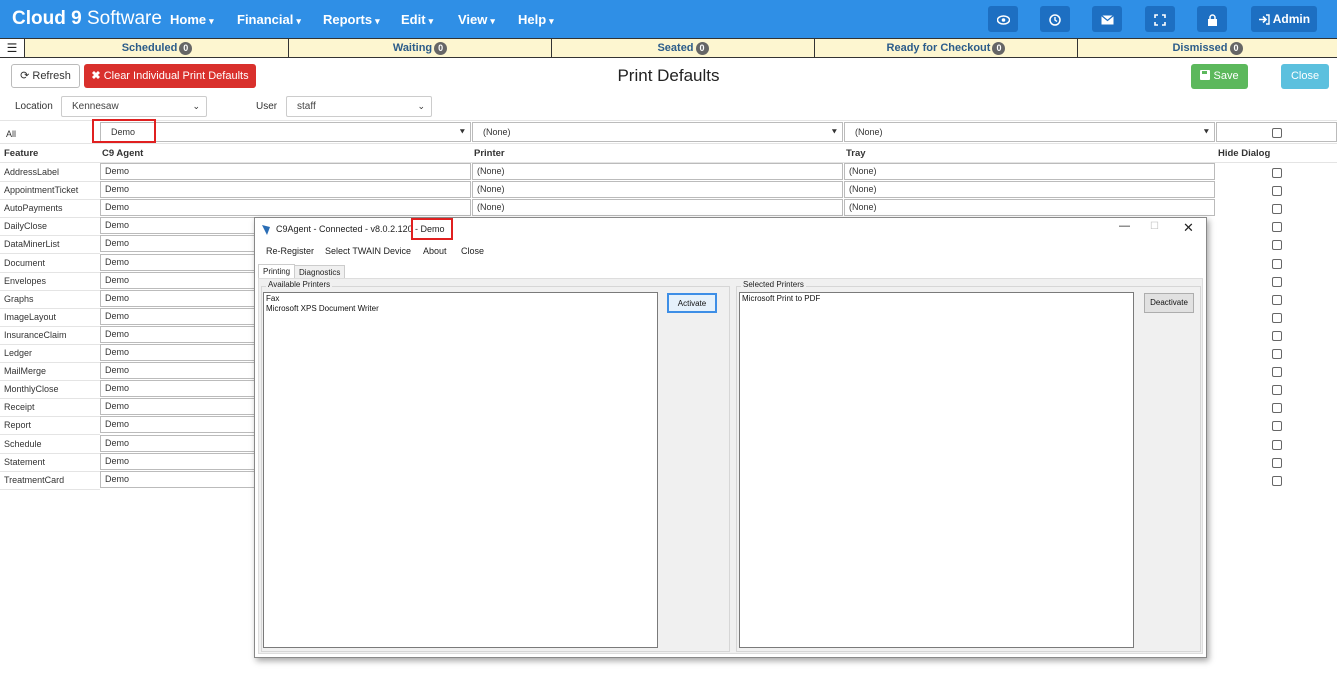 Image resolution: width=1337 pixels, height=677 pixels. What do you see at coordinates (1207, 48) in the screenshot?
I see `tab-dismissed: Dismissed 0` at bounding box center [1207, 48].